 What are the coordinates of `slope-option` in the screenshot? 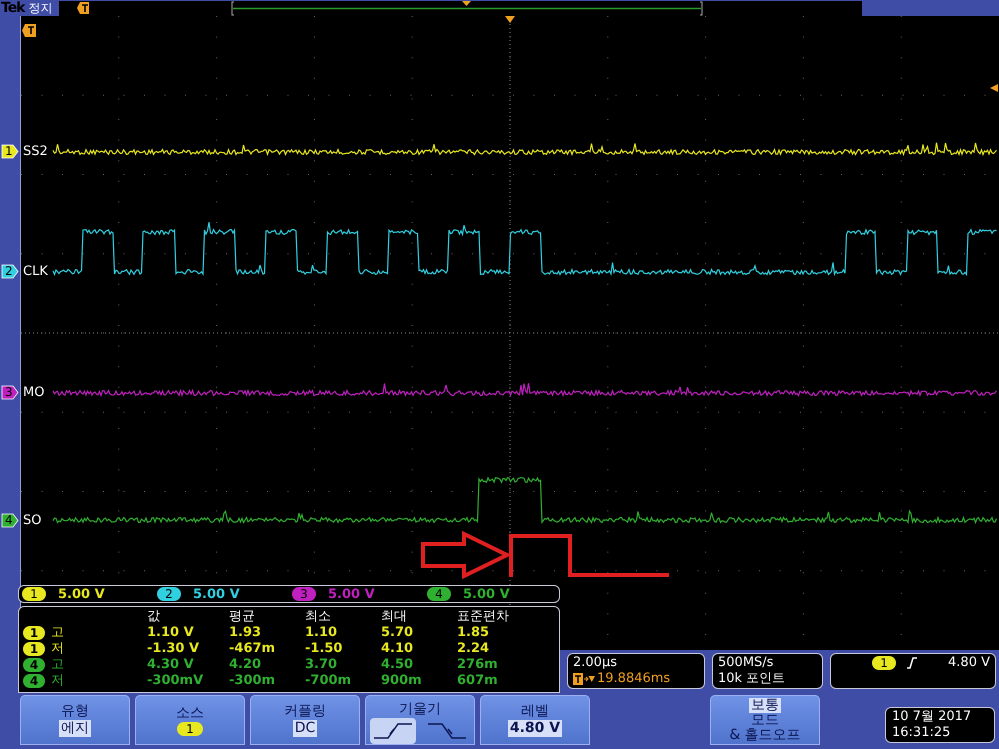 It's located at (393, 731).